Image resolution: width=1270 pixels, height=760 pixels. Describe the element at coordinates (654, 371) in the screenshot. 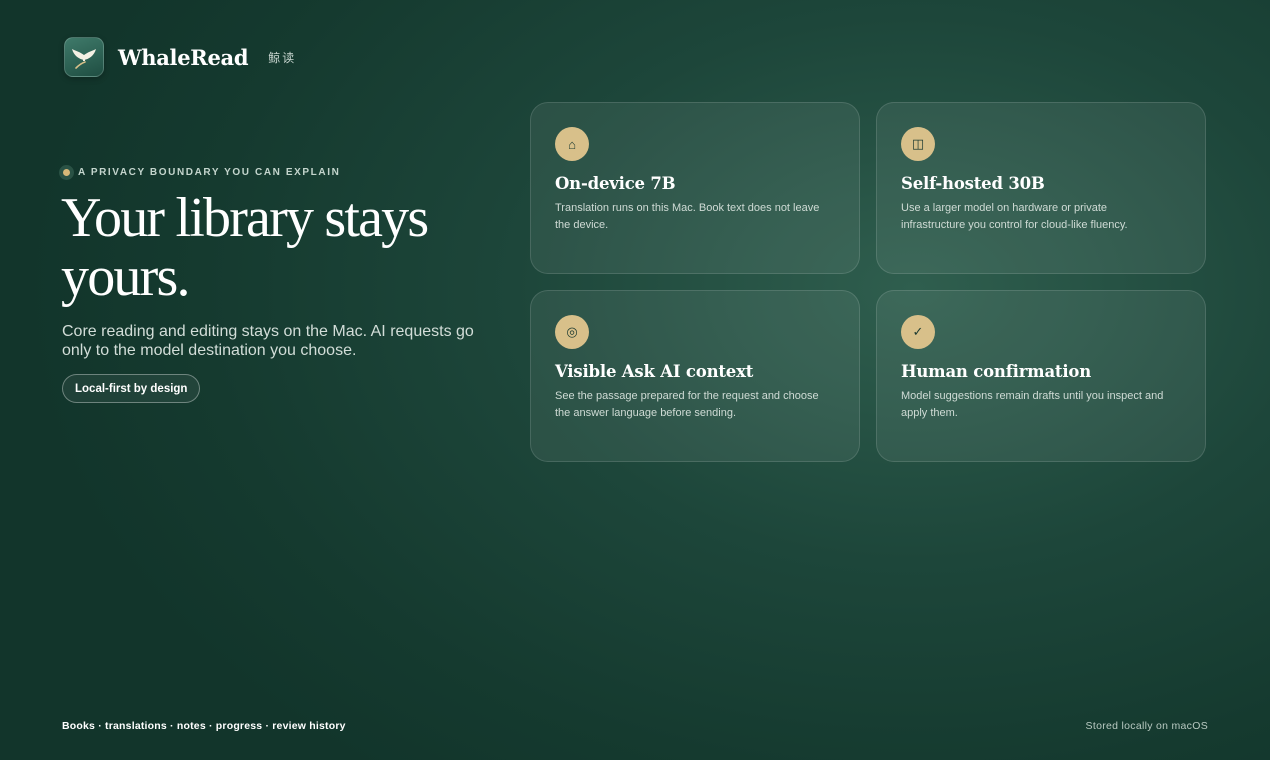

I see `card-title: Visible Ask AI context` at that location.